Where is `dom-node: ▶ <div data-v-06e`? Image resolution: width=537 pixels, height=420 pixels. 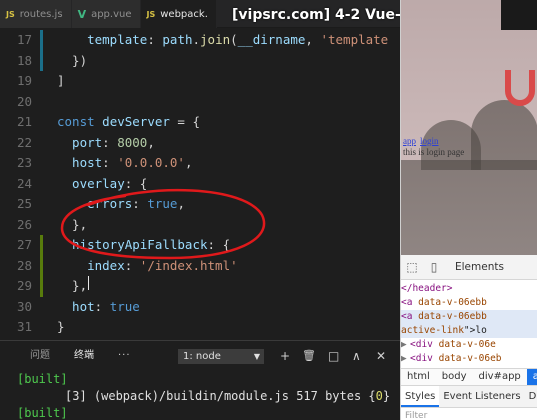
dom-node: ▶ <div data-v-06e is located at coordinates (469, 345).